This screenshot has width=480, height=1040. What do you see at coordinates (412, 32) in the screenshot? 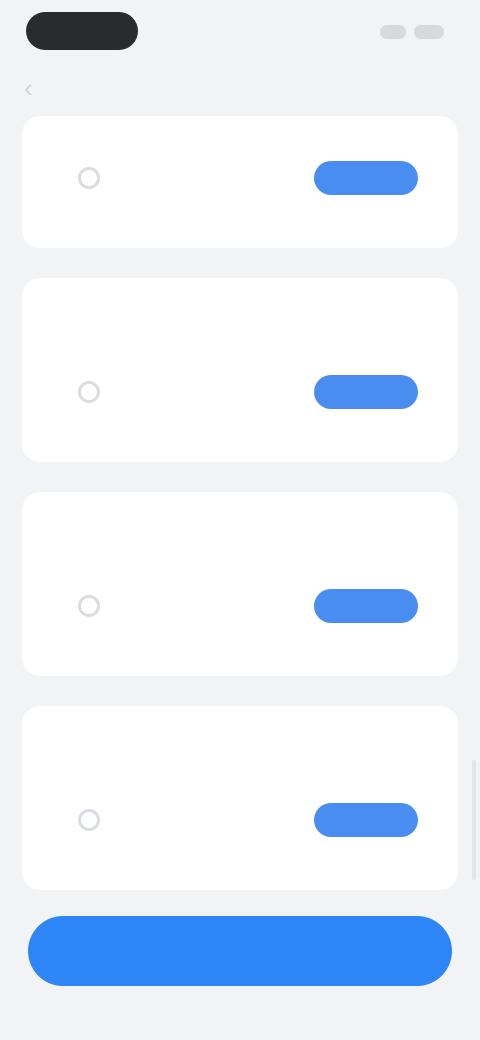
I see `status-icons` at bounding box center [412, 32].